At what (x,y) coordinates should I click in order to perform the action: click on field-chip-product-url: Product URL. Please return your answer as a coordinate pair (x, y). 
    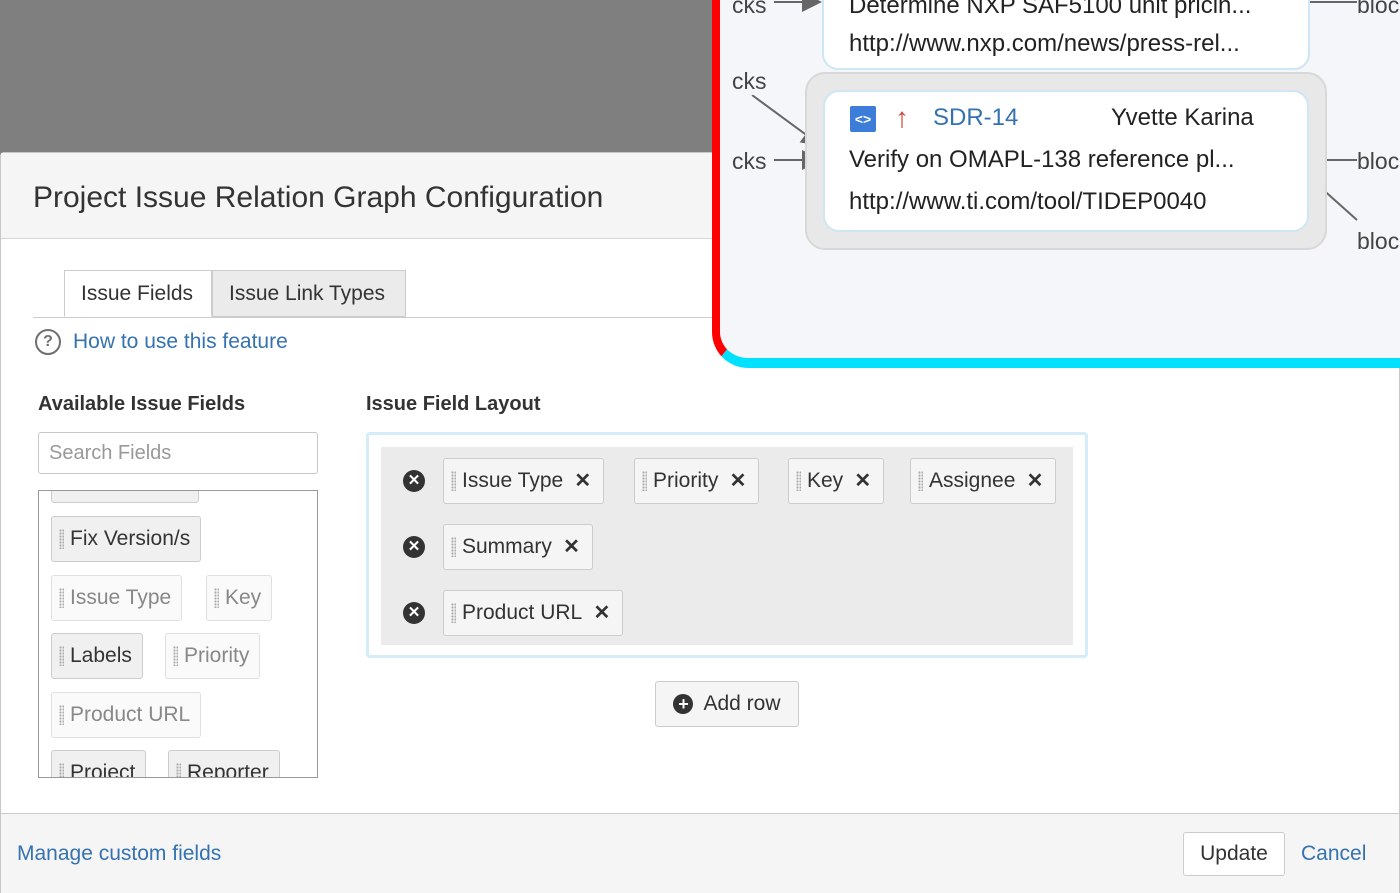
    Looking at the image, I should click on (126, 715).